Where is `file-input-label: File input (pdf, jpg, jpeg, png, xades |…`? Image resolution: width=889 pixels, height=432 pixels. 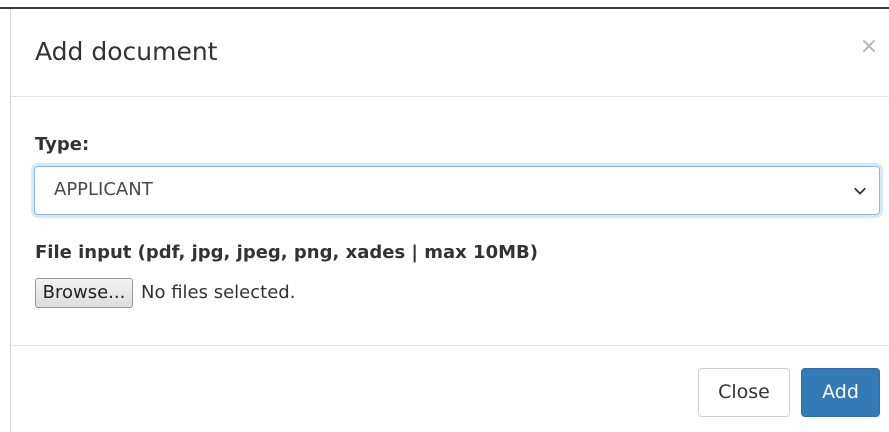 file-input-label: File input (pdf, jpg, jpeg, png, xades |… is located at coordinates (286, 252).